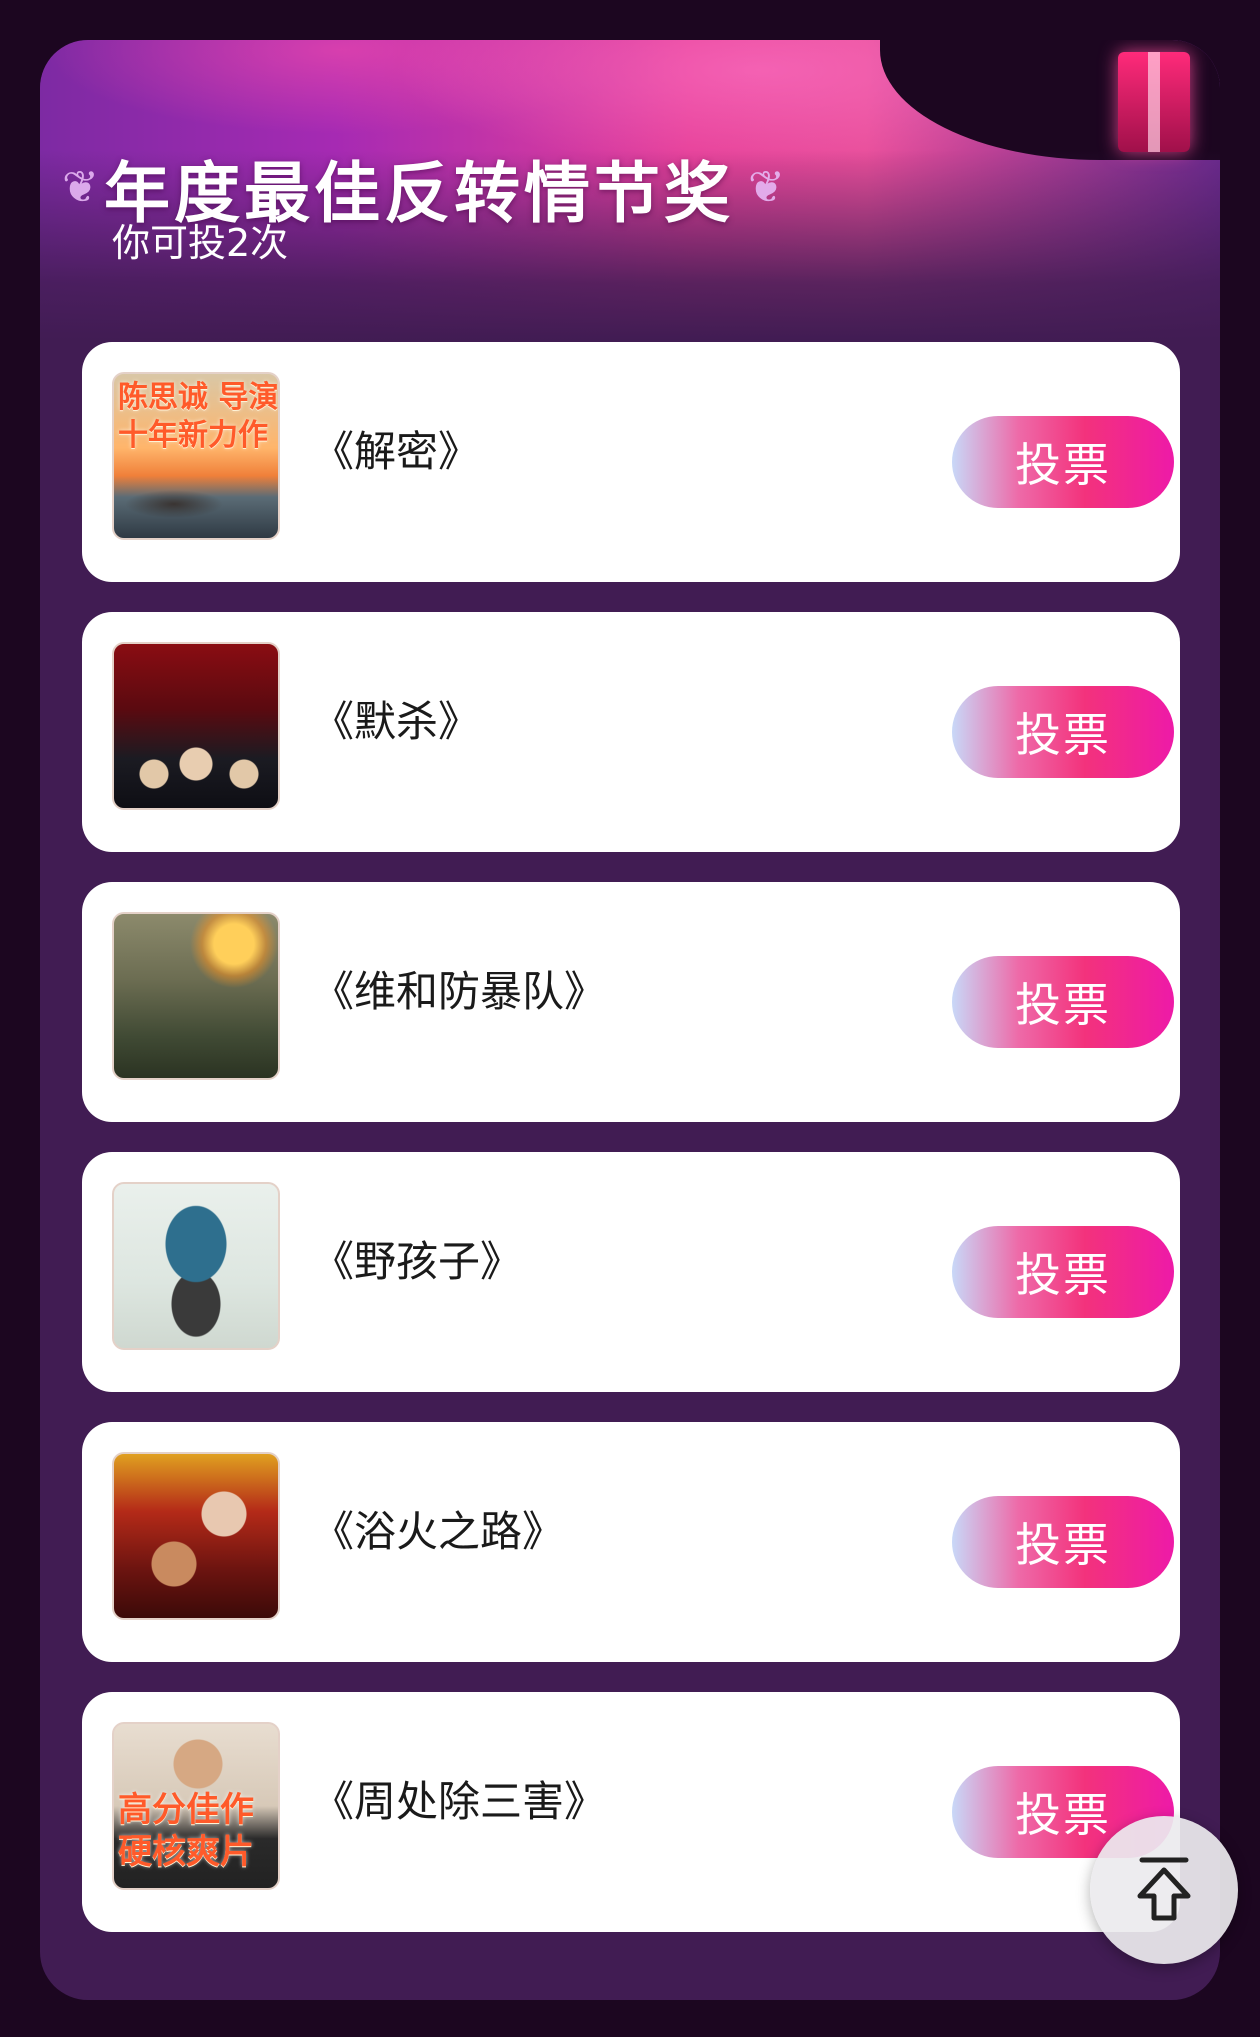 The height and width of the screenshot is (2037, 1260). What do you see at coordinates (200, 243) in the screenshot?
I see `votes-remaining: 你可投2次` at bounding box center [200, 243].